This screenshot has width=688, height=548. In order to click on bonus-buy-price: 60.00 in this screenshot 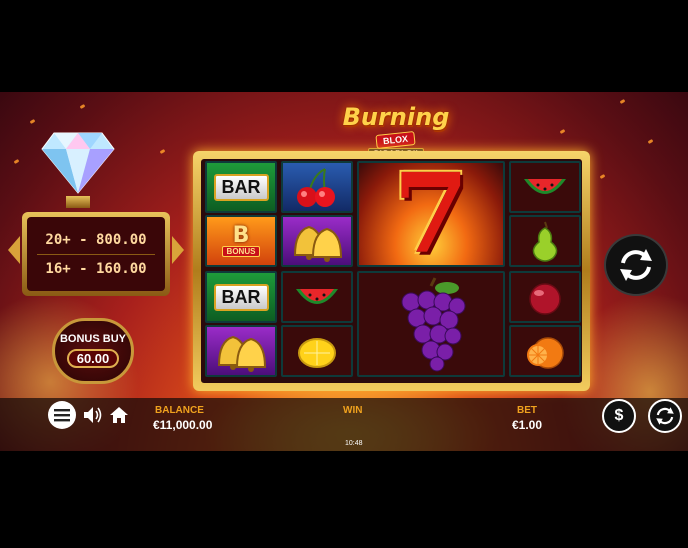, I will do `click(93, 358)`.